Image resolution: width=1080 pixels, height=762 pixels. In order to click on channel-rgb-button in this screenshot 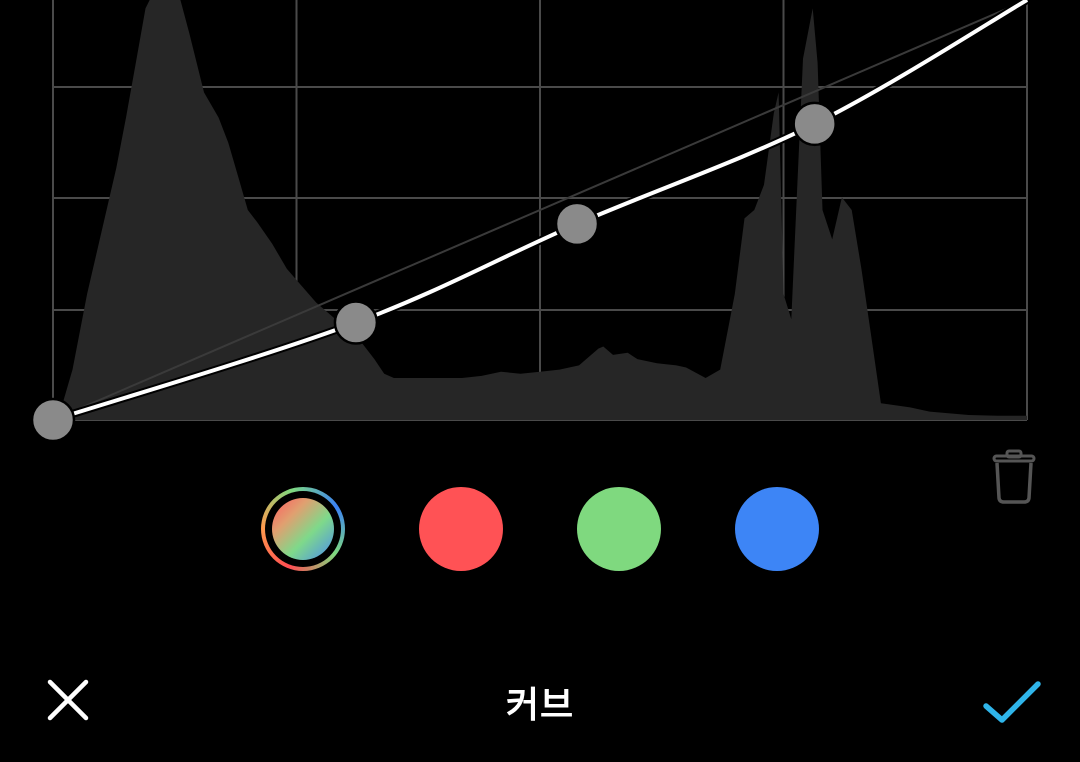, I will do `click(303, 529)`.